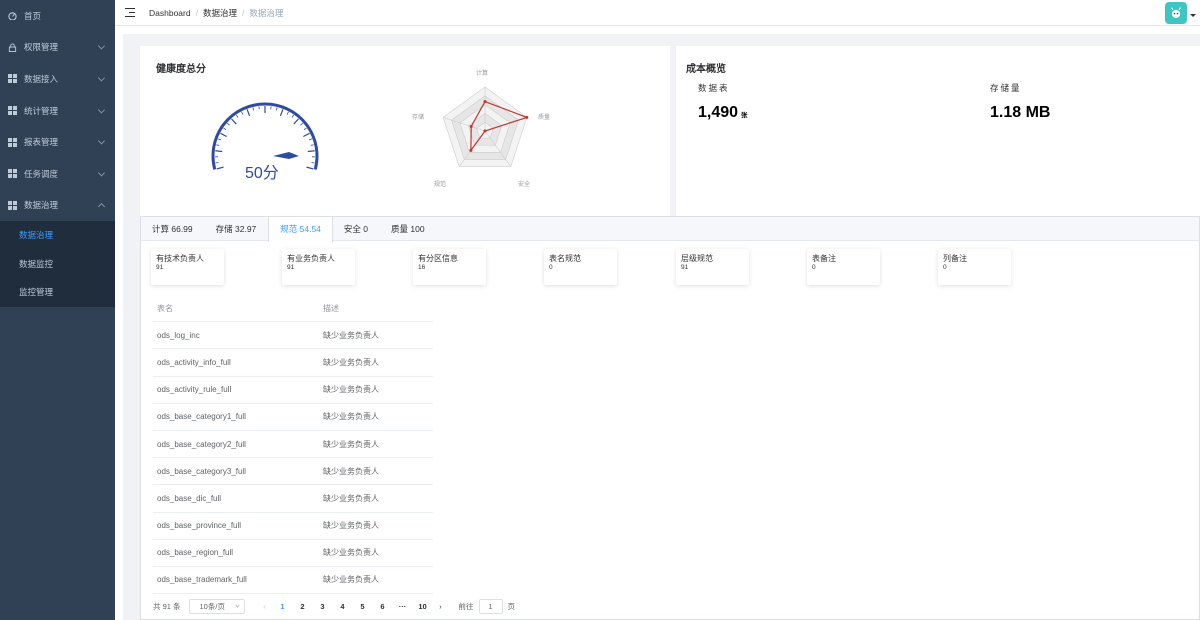 The height and width of the screenshot is (620, 1200). Describe the element at coordinates (714, 88) in the screenshot. I see `table-count-label: 数据表` at that location.